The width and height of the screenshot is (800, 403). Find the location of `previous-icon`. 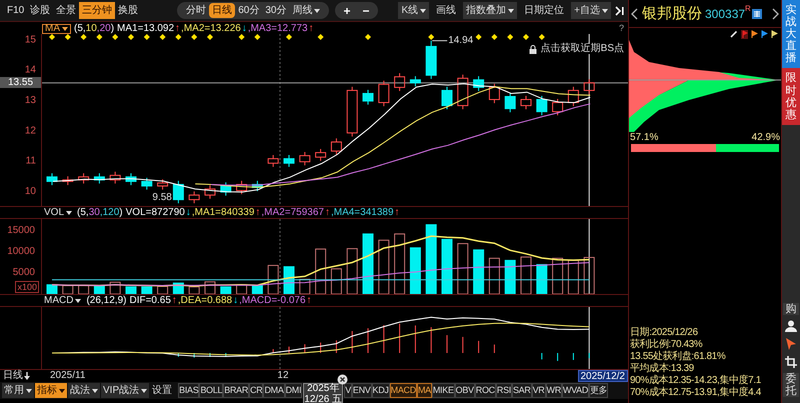

previous-icon is located at coordinates (634, 14).